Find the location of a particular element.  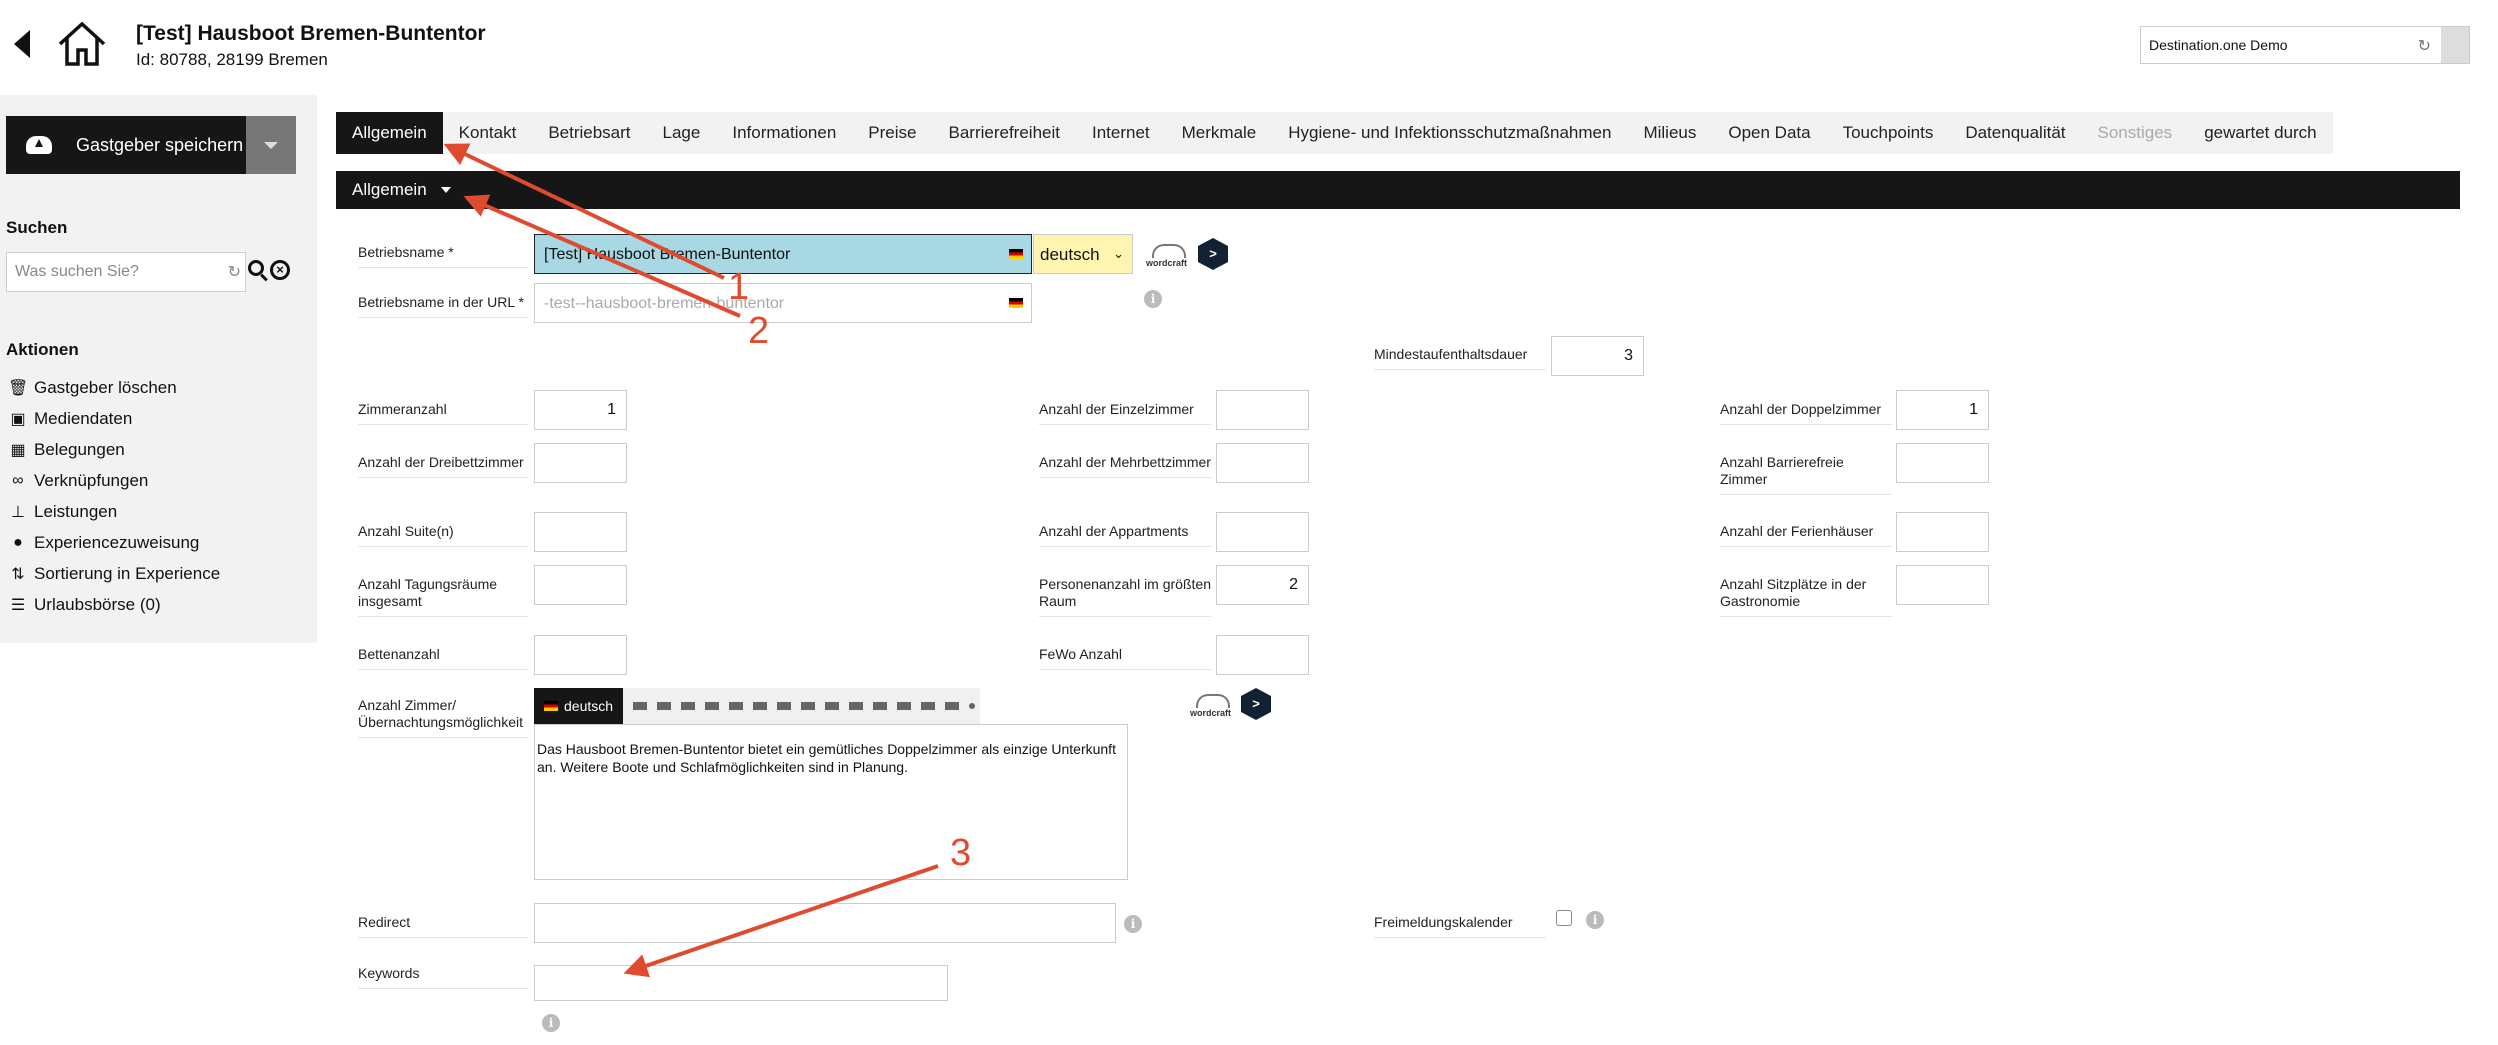

annotation-number-2: 2 is located at coordinates (759, 331).